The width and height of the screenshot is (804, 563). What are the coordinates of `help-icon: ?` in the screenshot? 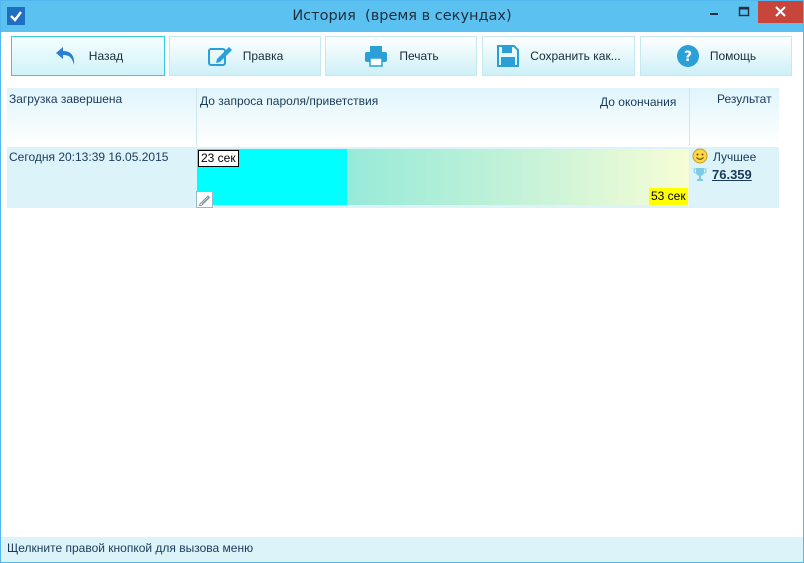 It's located at (687, 56).